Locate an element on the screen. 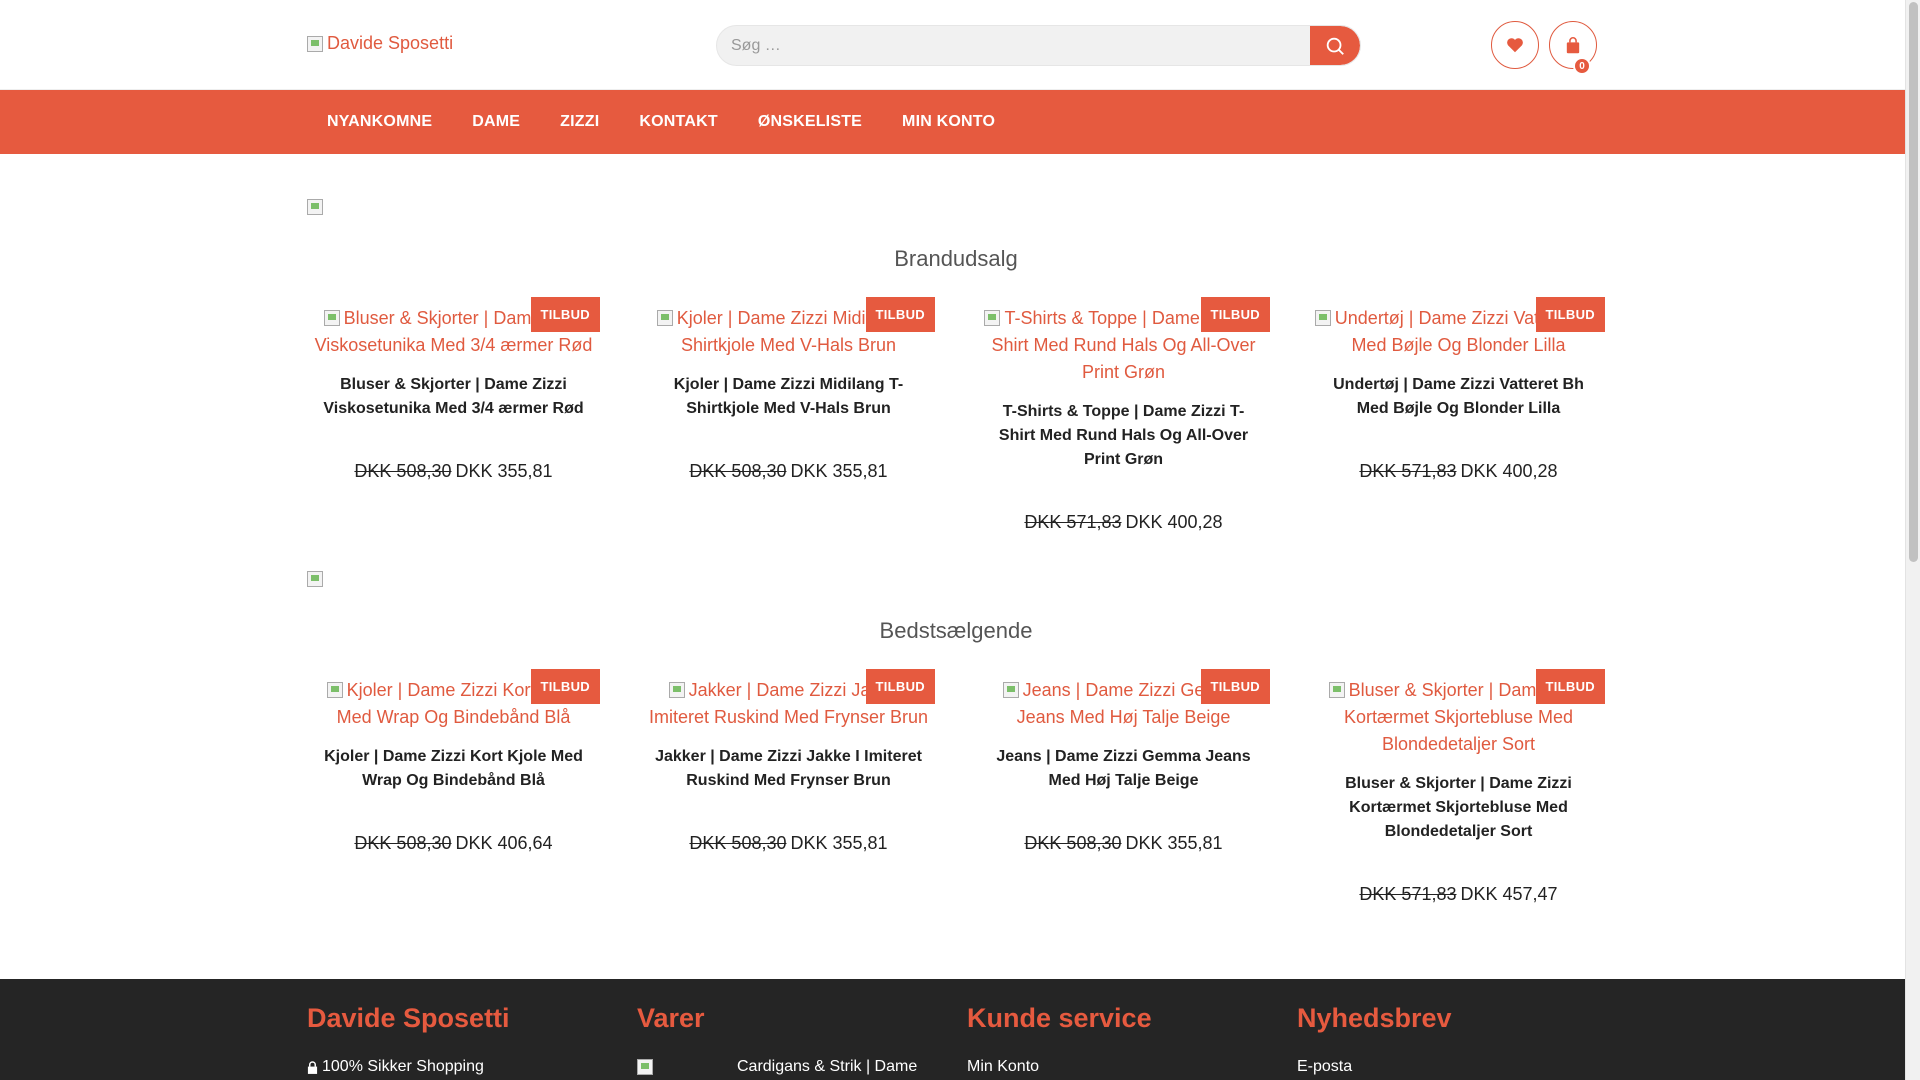 Image resolution: width=1920 pixels, height=1080 pixels. section-title-brandudsalg: Brandudsalg is located at coordinates (956, 258).